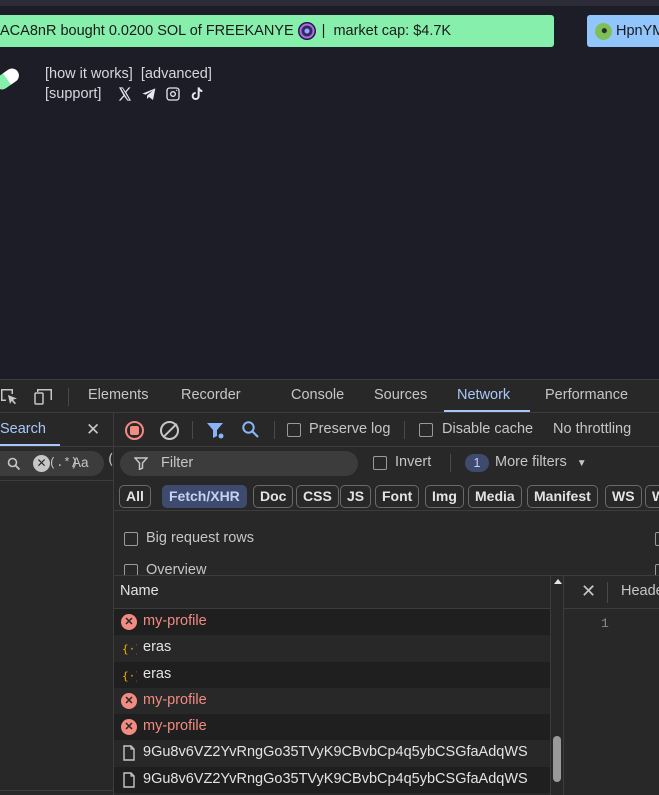 This screenshot has width=659, height=795. What do you see at coordinates (129, 753) in the screenshot?
I see `document-icon` at bounding box center [129, 753].